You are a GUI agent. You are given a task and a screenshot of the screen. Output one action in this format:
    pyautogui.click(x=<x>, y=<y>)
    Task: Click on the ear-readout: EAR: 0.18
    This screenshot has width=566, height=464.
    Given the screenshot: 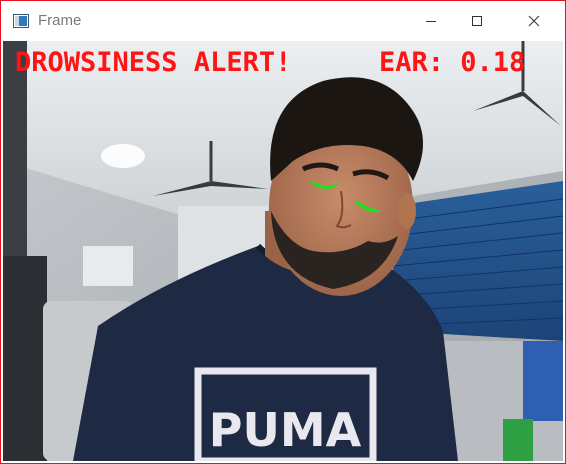 What is the action you would take?
    pyautogui.click(x=452, y=62)
    